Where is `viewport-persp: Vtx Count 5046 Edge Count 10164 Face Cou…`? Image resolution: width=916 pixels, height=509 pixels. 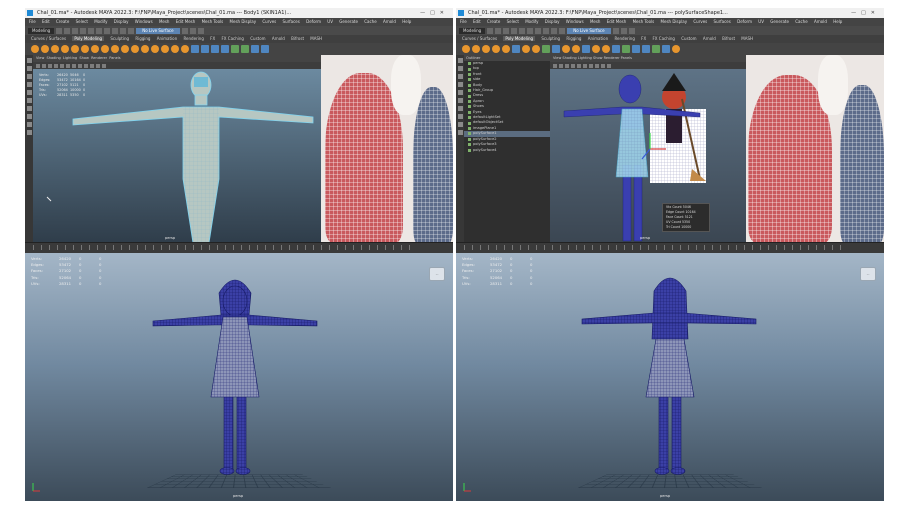
viewport-persp: Vtx Count 5046 Edge Count 10164 Face Cou… is located at coordinates (648, 156).